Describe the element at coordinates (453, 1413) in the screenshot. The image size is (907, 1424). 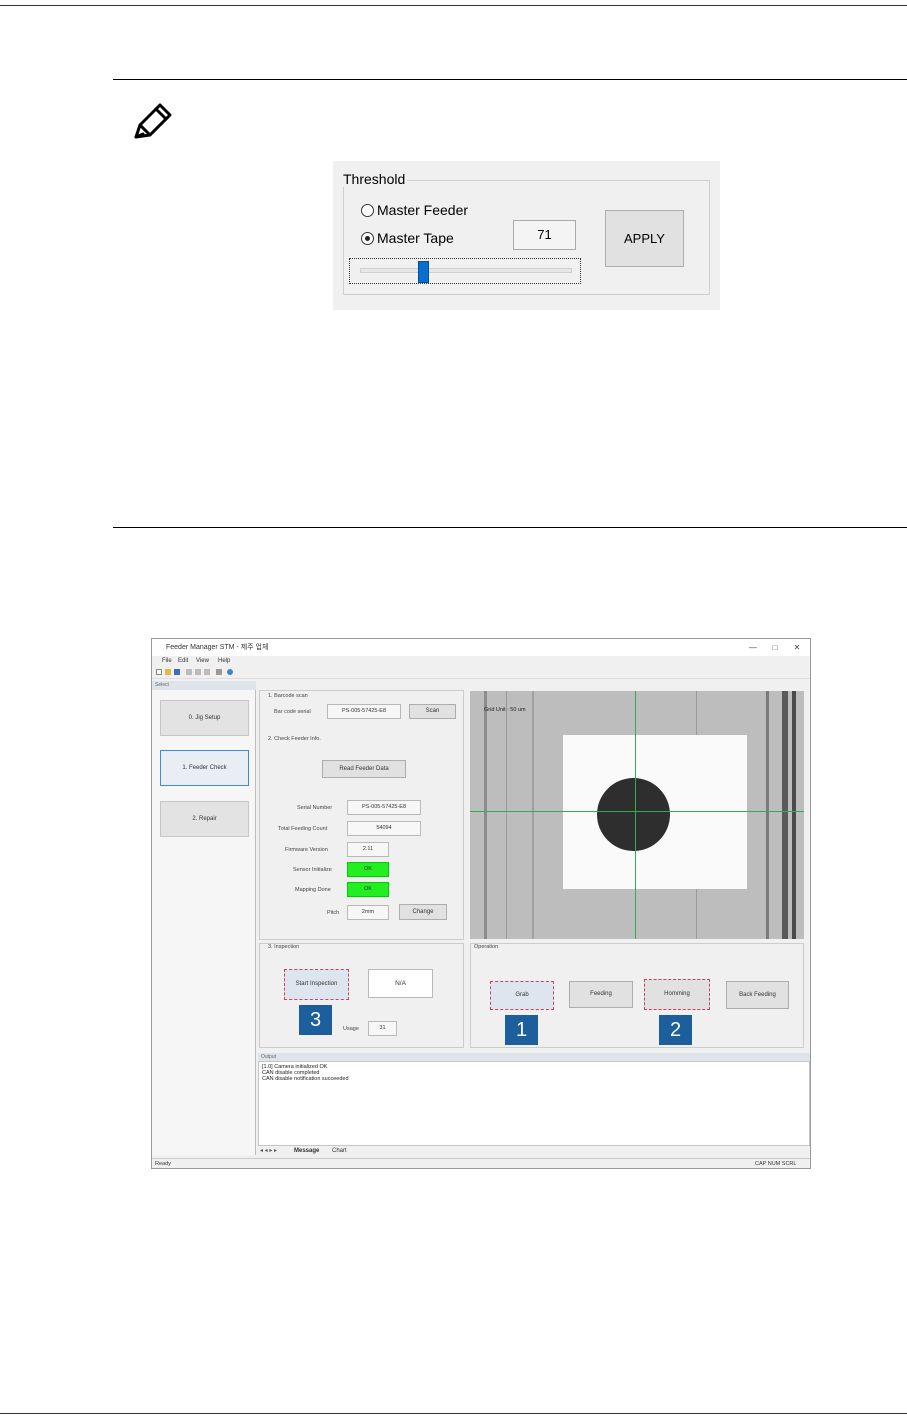
I see `bottom-page-rule` at that location.